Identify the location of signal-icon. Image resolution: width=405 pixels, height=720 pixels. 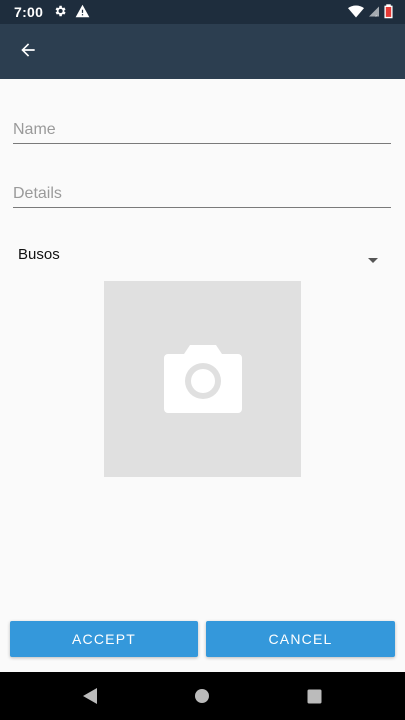
(374, 13).